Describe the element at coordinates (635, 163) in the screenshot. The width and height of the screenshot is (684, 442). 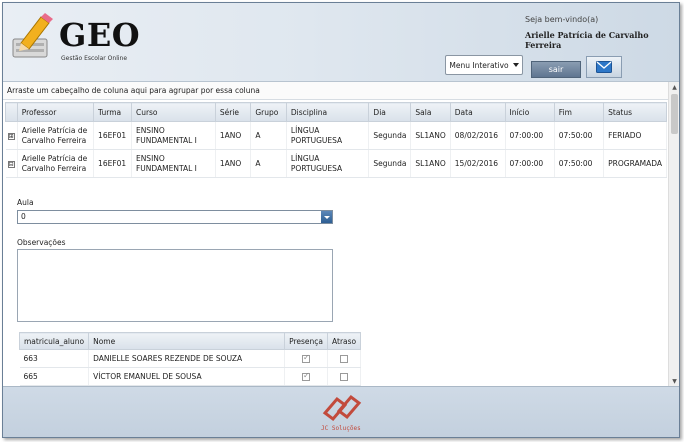
I see `cell-status: PROGRAMADA` at that location.